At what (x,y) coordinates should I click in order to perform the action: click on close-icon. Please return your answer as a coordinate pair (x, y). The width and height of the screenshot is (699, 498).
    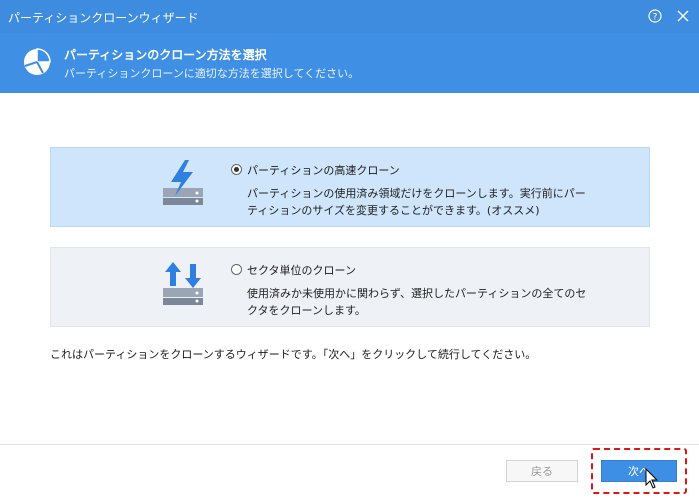
    Looking at the image, I should click on (683, 16).